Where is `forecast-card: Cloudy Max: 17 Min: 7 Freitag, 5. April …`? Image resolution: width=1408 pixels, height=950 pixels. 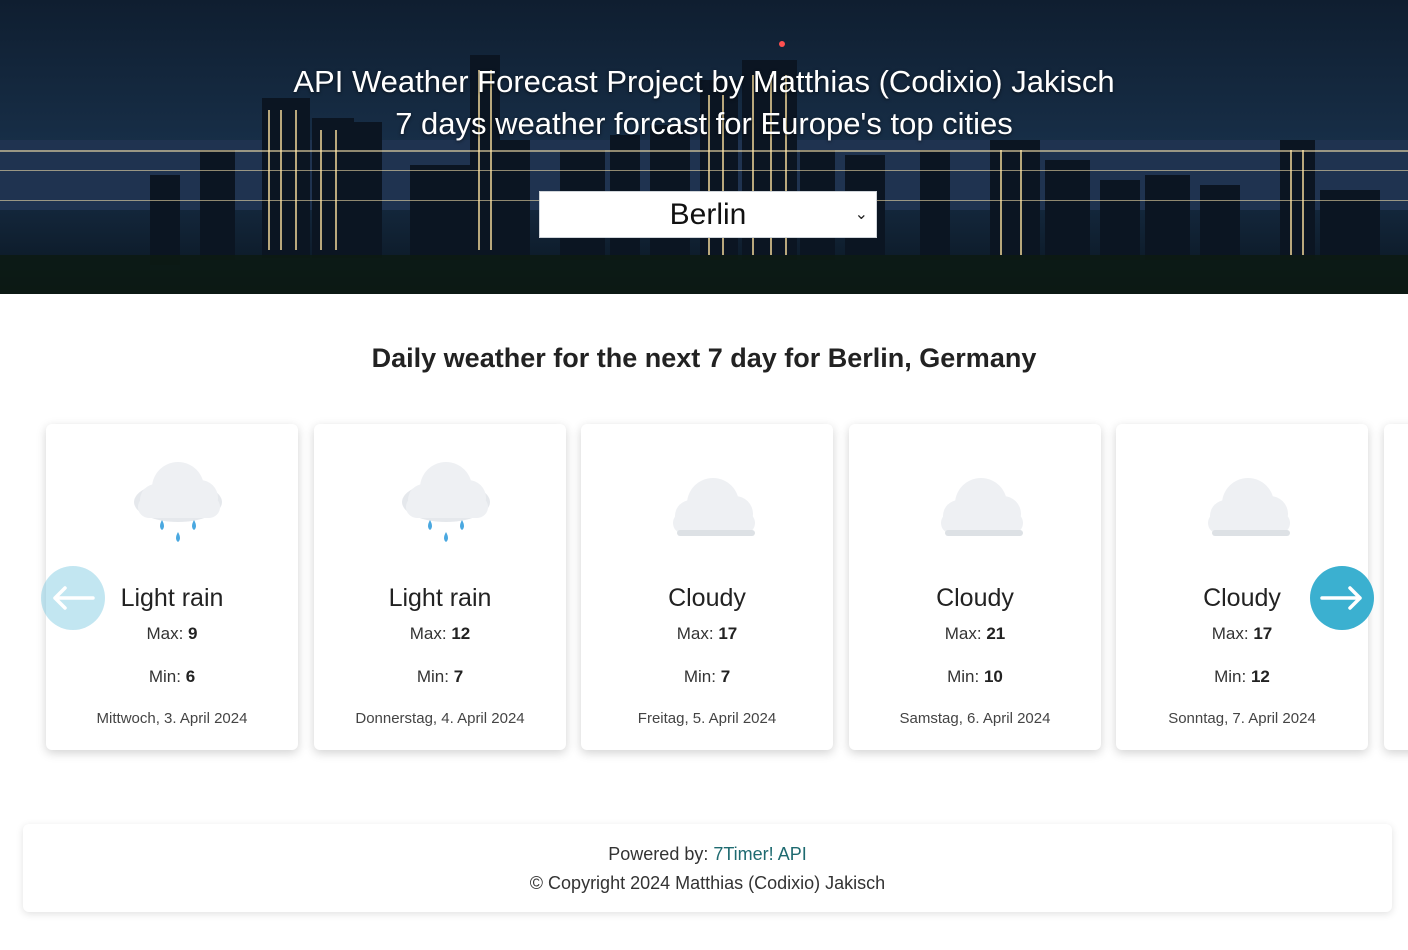
forecast-card: Cloudy Max: 17 Min: 7 Freitag, 5. April … is located at coordinates (707, 587).